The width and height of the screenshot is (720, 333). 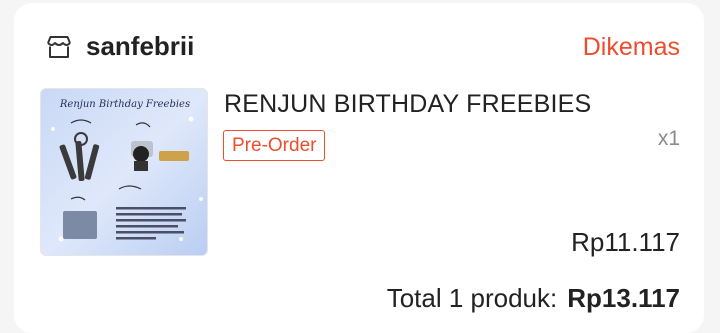 I want to click on product-image: Renjun Birthday Freebies, so click(x=124, y=172).